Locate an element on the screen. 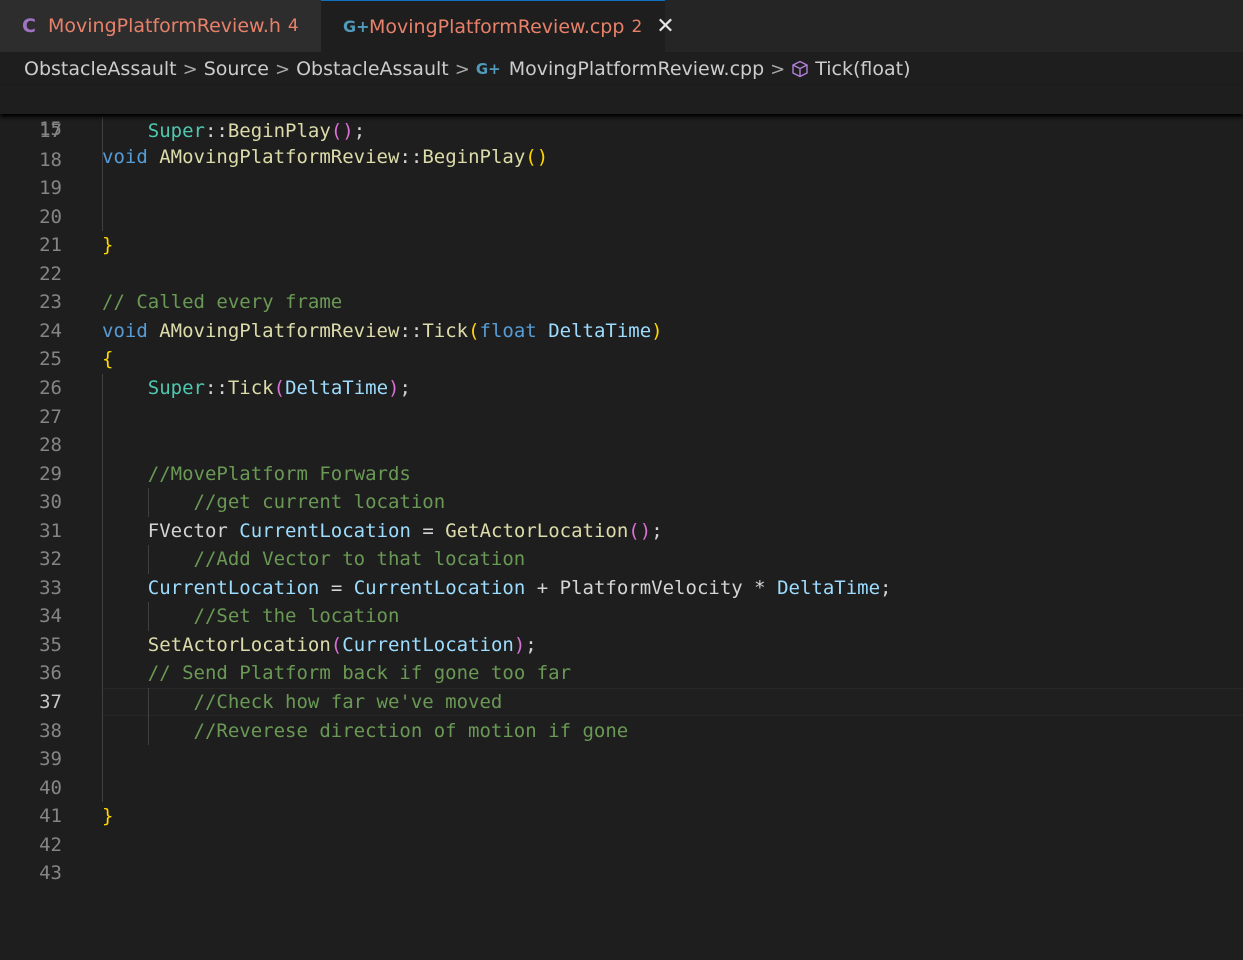 This screenshot has width=1243, height=960. code-line: 29 //MovePlatform Forwards is located at coordinates (621, 474).